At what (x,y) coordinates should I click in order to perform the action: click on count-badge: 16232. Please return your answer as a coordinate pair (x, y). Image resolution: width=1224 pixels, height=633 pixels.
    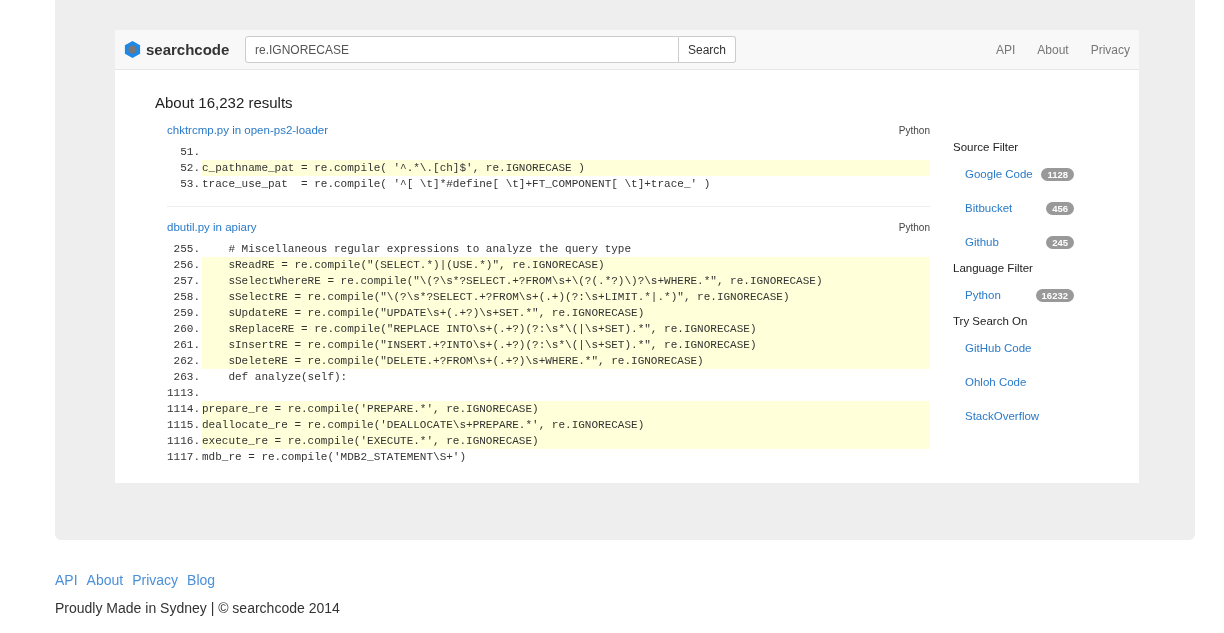
    Looking at the image, I should click on (1054, 295).